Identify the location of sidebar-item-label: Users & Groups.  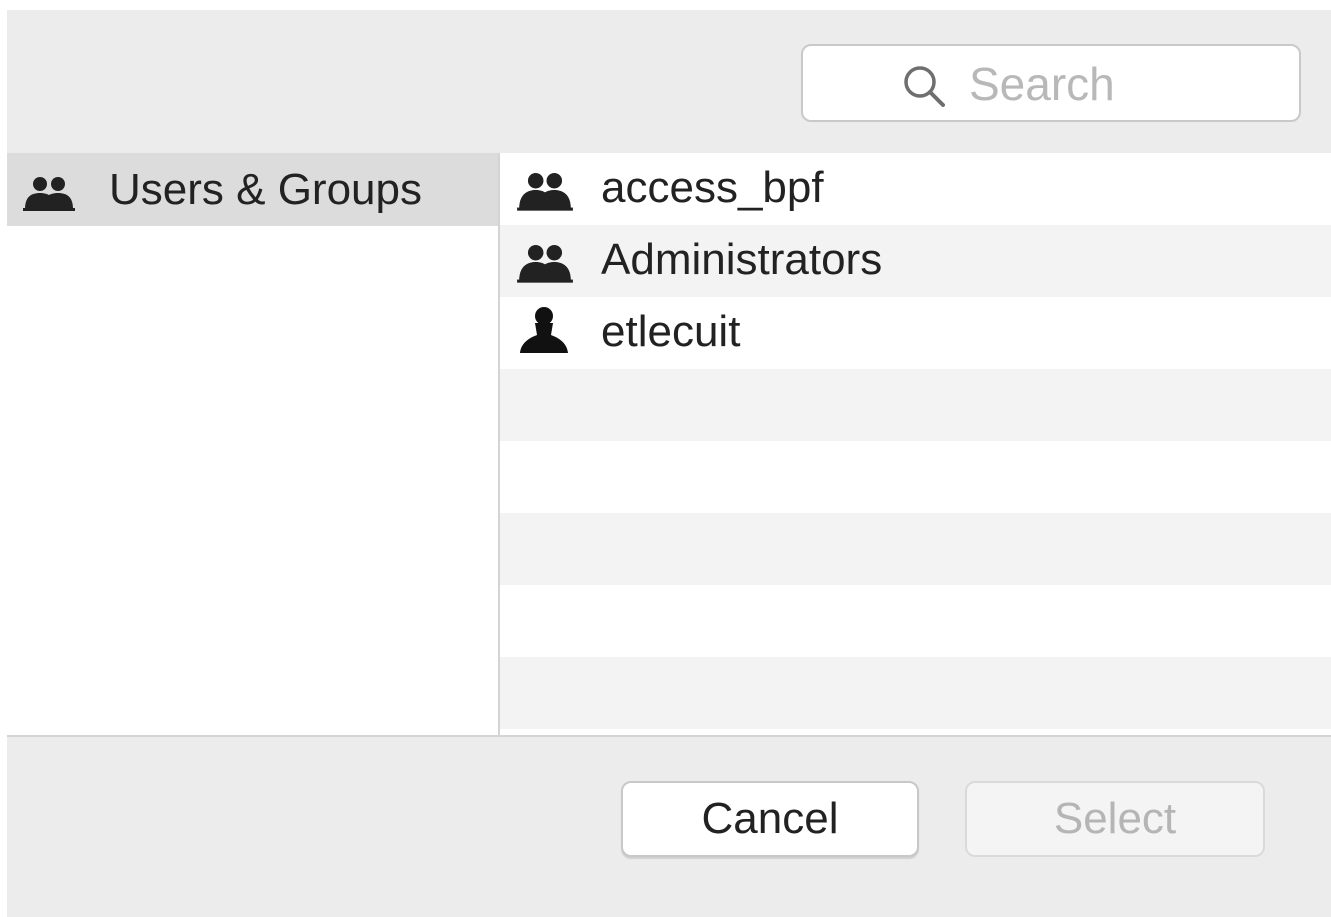
(265, 189).